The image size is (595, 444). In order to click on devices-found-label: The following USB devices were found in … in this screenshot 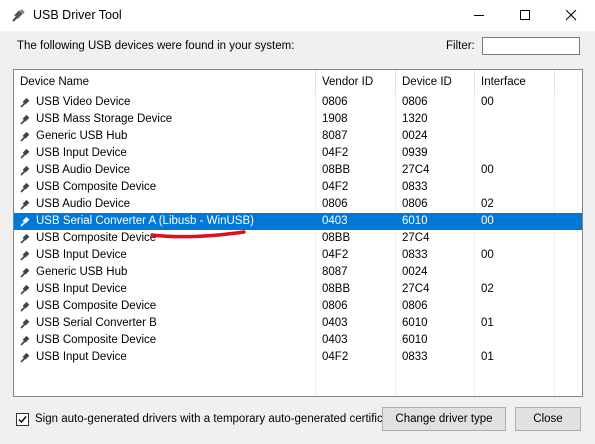, I will do `click(156, 46)`.